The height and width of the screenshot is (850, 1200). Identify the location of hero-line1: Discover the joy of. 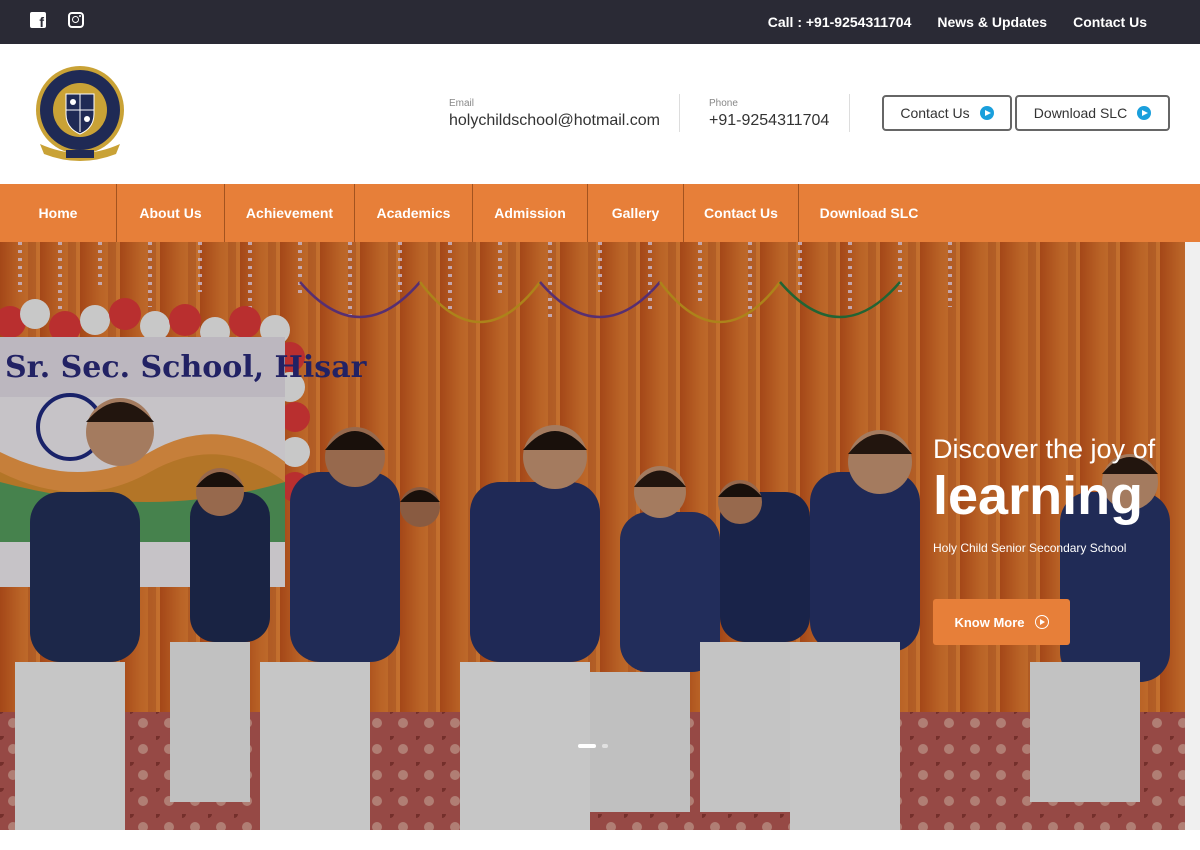
(1044, 449).